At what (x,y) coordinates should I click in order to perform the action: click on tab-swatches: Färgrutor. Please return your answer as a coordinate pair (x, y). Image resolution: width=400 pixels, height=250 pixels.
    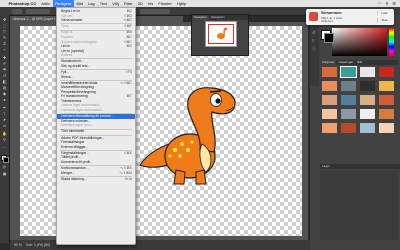
    Looking at the image, I should click on (328, 62).